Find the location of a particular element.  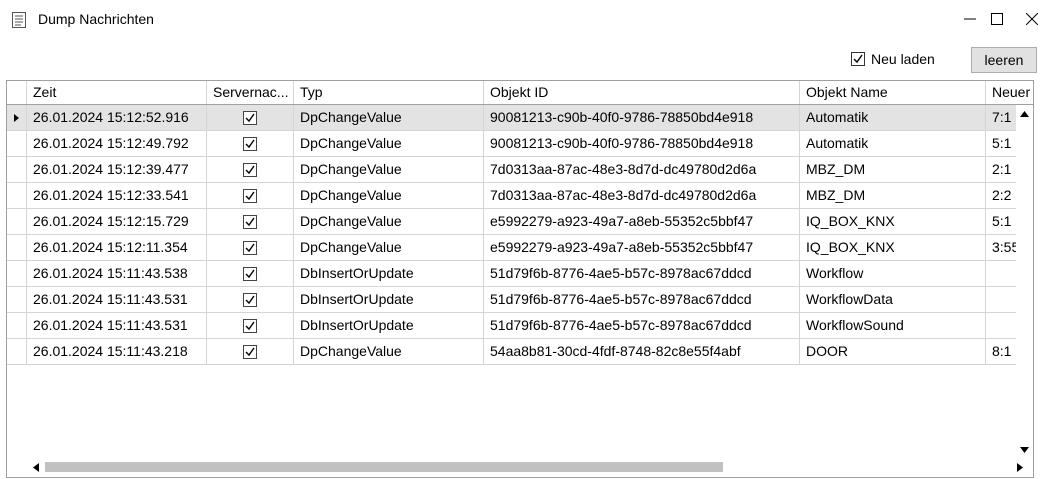

cell-objekt-id: 54aa8b81-30cd-4fdf-8748-82c8e55f4abf is located at coordinates (642, 351).